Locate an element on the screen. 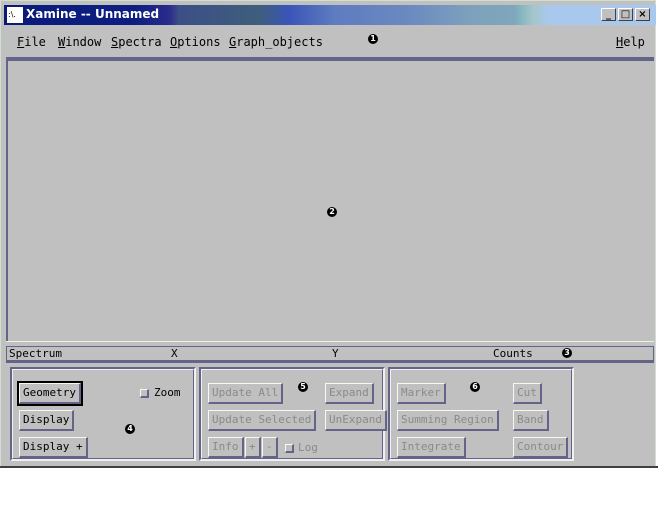 This screenshot has width=658, height=512. log-checkbox is located at coordinates (289, 448).